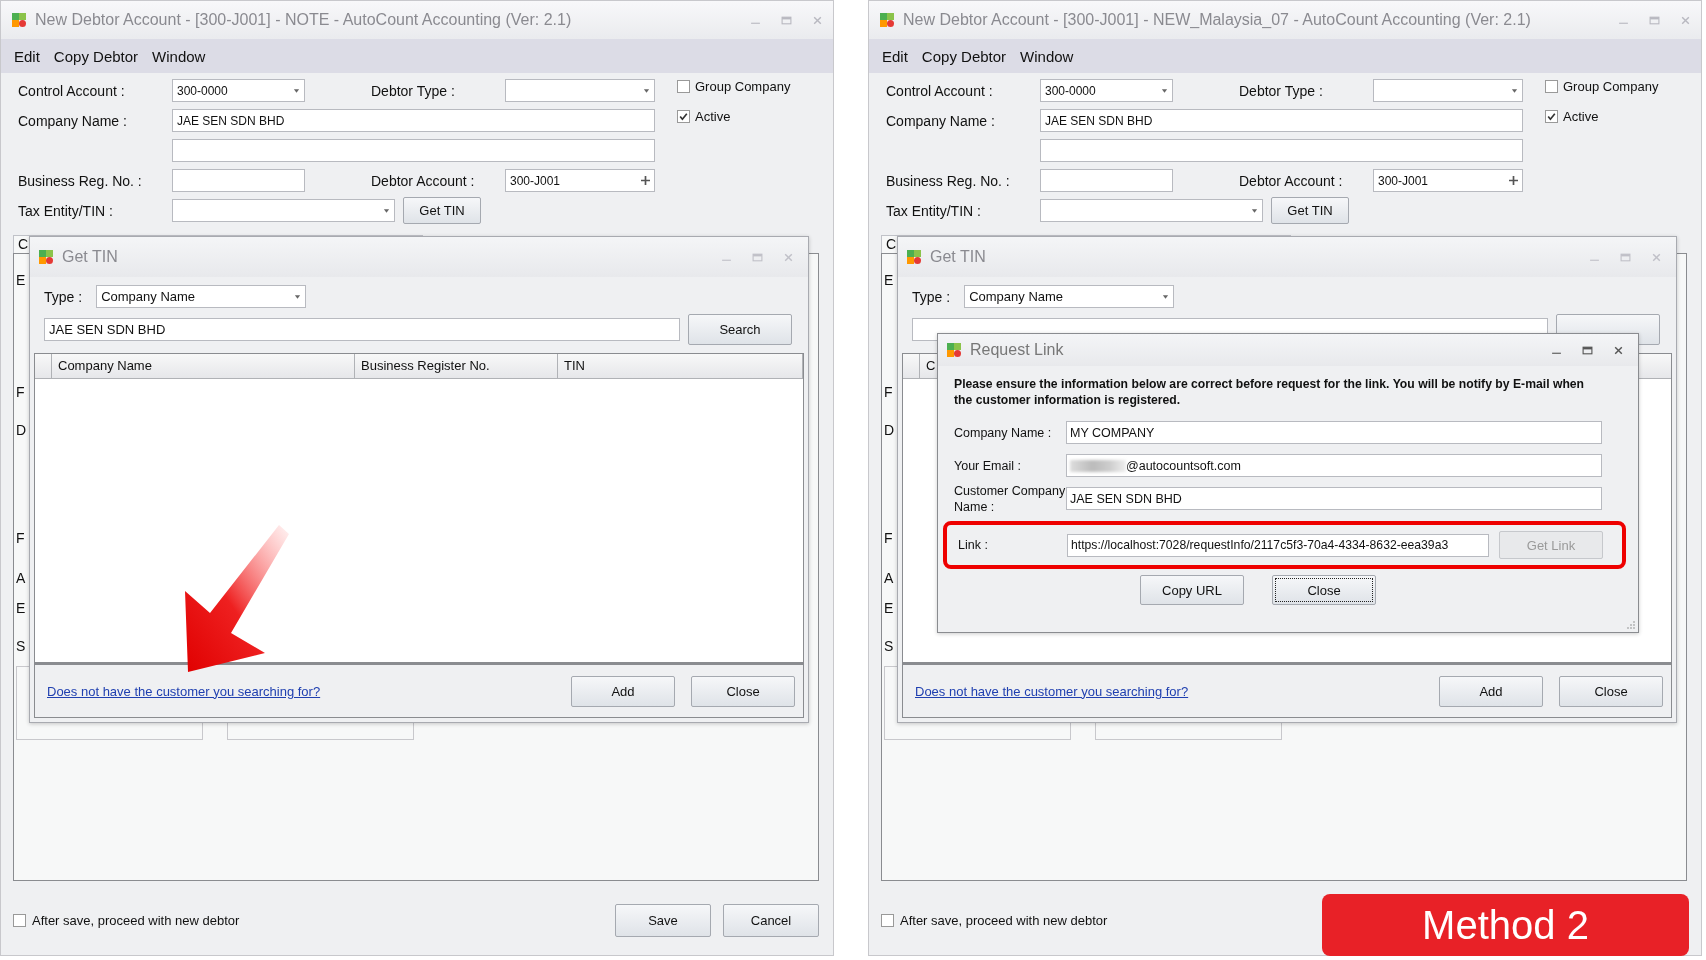 This screenshot has width=1706, height=960. Describe the element at coordinates (303, 20) in the screenshot. I see `window-title: New Debtor Account - [300-J001] - NOTE - AutoCount Accounting (Ver: 2.1)` at that location.